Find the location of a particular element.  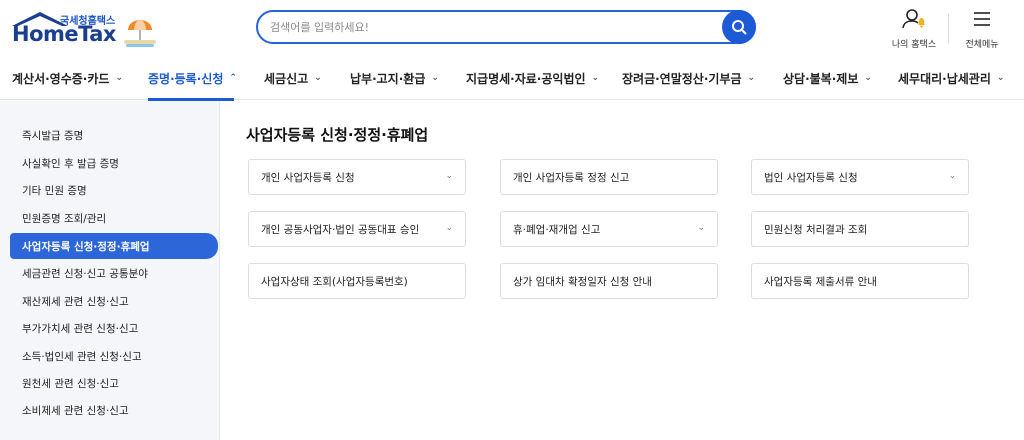

card-individual-correction: 개인 사업자등록 정정 신고 is located at coordinates (609, 177).